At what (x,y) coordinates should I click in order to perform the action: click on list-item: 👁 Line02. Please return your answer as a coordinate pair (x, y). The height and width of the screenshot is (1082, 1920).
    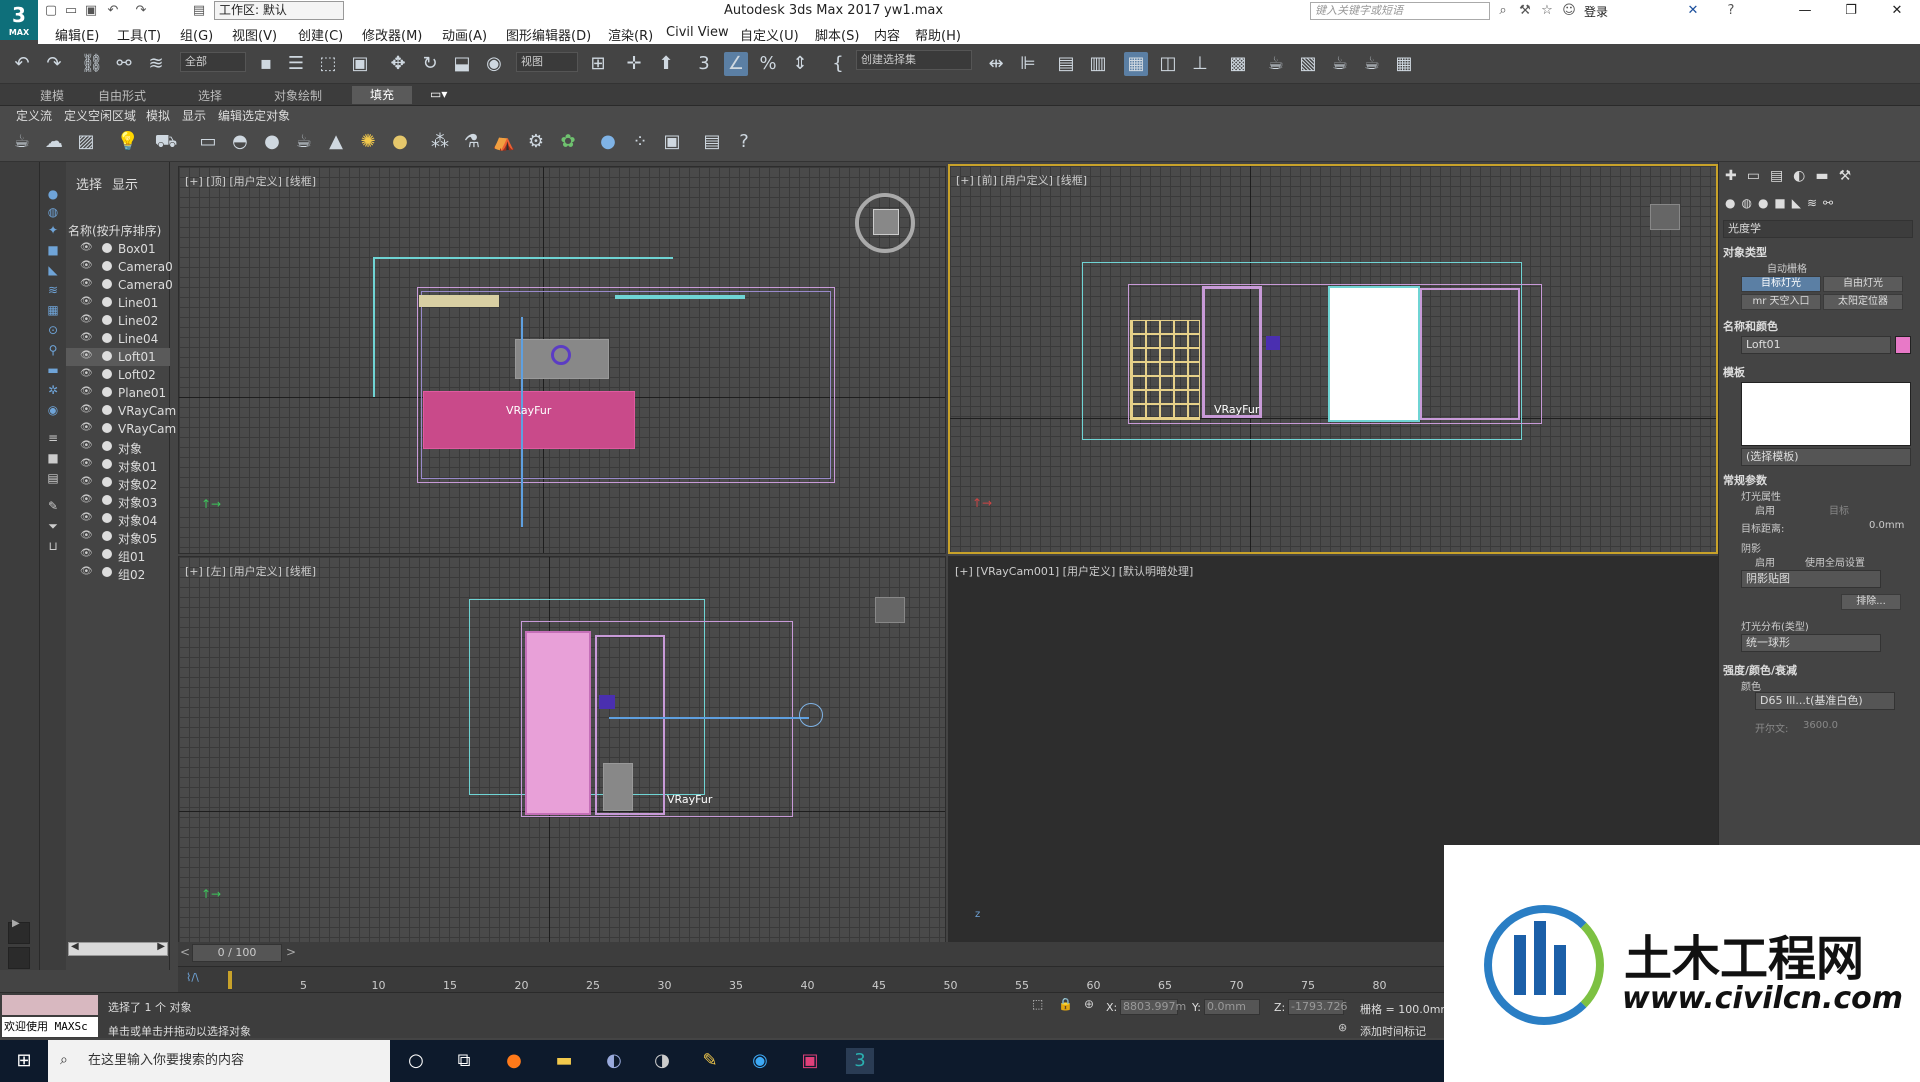
    Looking at the image, I should click on (118, 321).